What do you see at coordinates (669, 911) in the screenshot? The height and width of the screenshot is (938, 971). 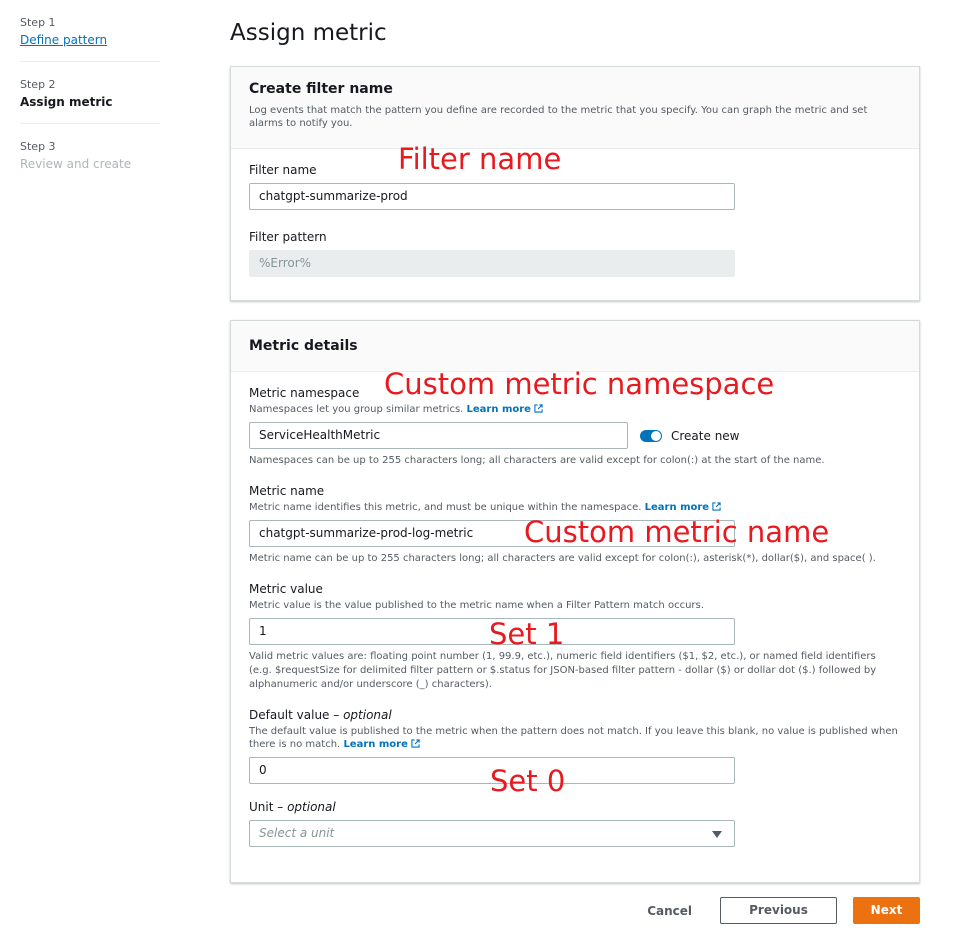 I see `cancel-button: Cancel` at bounding box center [669, 911].